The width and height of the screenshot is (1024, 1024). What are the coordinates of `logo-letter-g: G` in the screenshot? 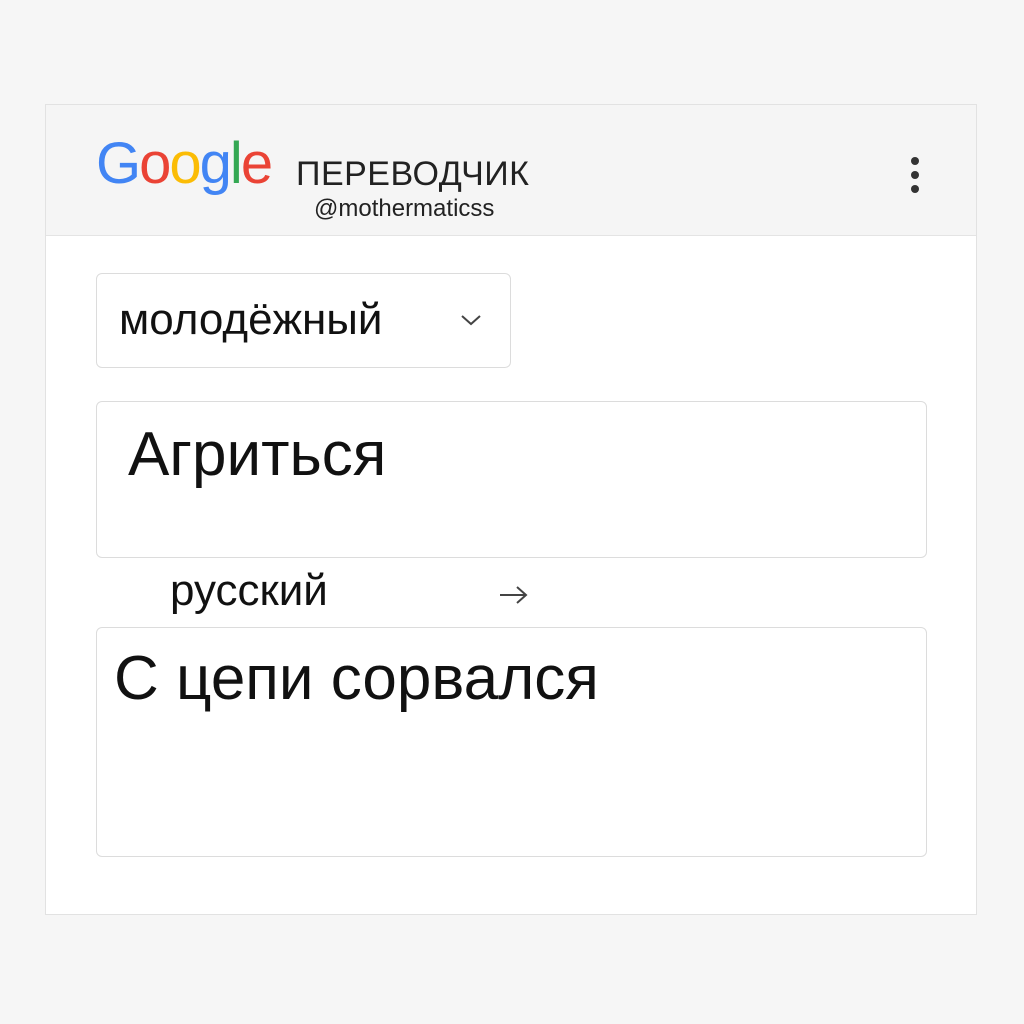 It's located at (118, 163).